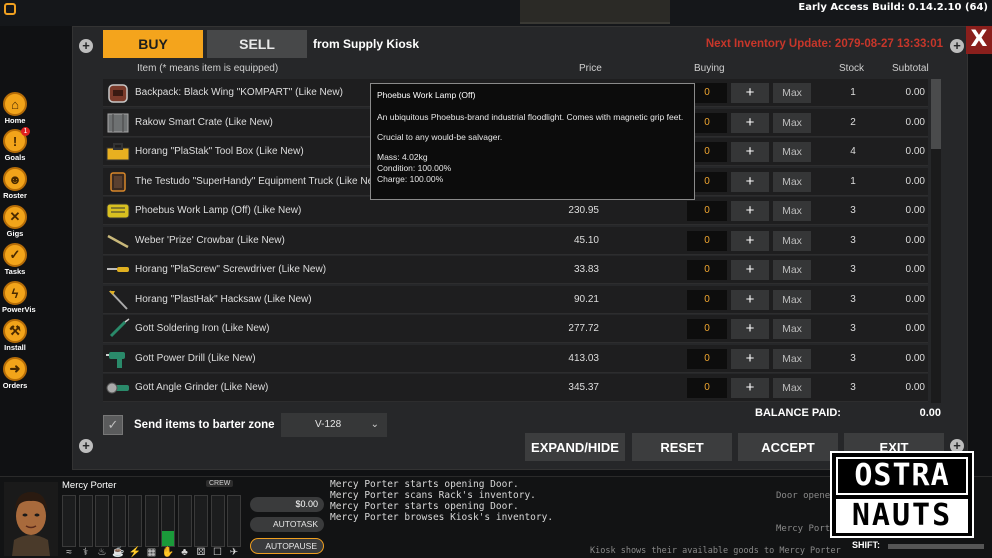 Image resolution: width=992 pixels, height=558 pixels. I want to click on screwdriver-icon, so click(118, 270).